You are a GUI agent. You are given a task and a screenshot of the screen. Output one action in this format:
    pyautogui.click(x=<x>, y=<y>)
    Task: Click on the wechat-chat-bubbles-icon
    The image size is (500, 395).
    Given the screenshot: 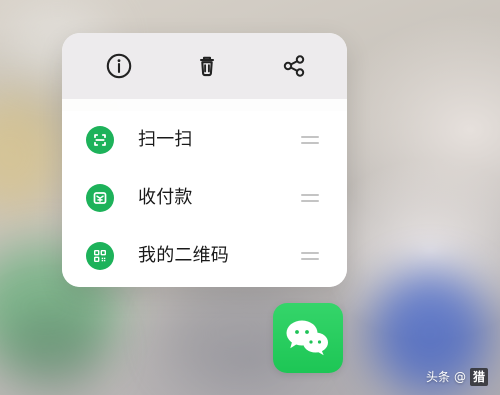 What is the action you would take?
    pyautogui.click(x=307, y=338)
    